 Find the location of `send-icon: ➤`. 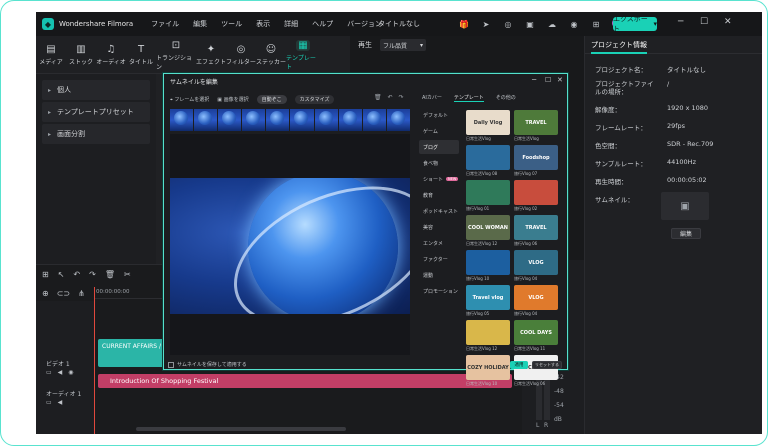

send-icon: ➤ is located at coordinates (486, 24).